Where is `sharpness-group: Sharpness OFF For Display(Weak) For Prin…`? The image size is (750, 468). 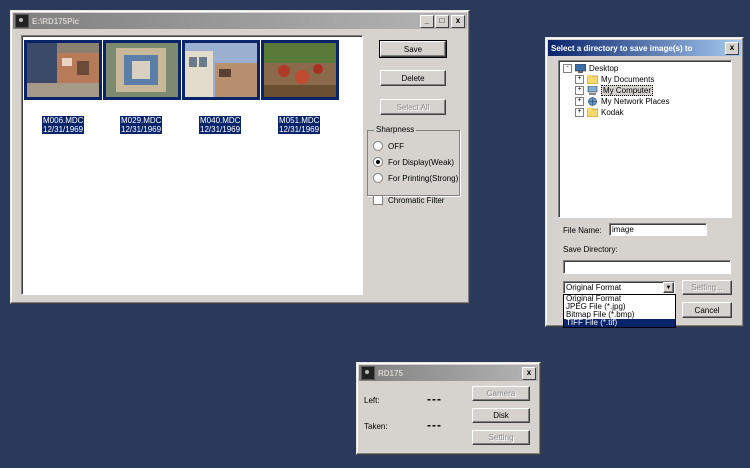 sharpness-group: Sharpness OFF For Display(Weak) For Prin… is located at coordinates (413, 160).